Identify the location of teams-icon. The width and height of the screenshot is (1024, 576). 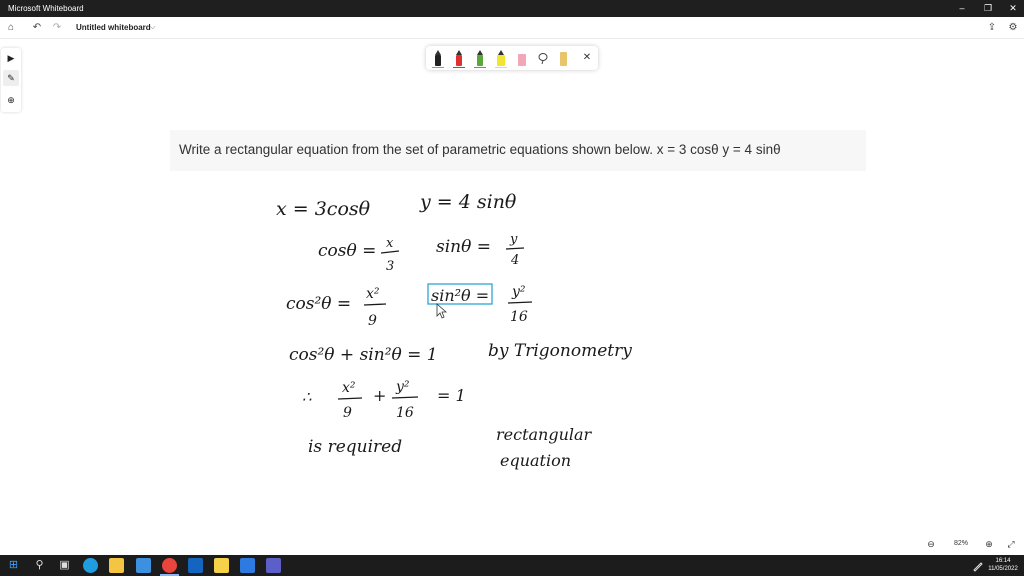
(273, 565).